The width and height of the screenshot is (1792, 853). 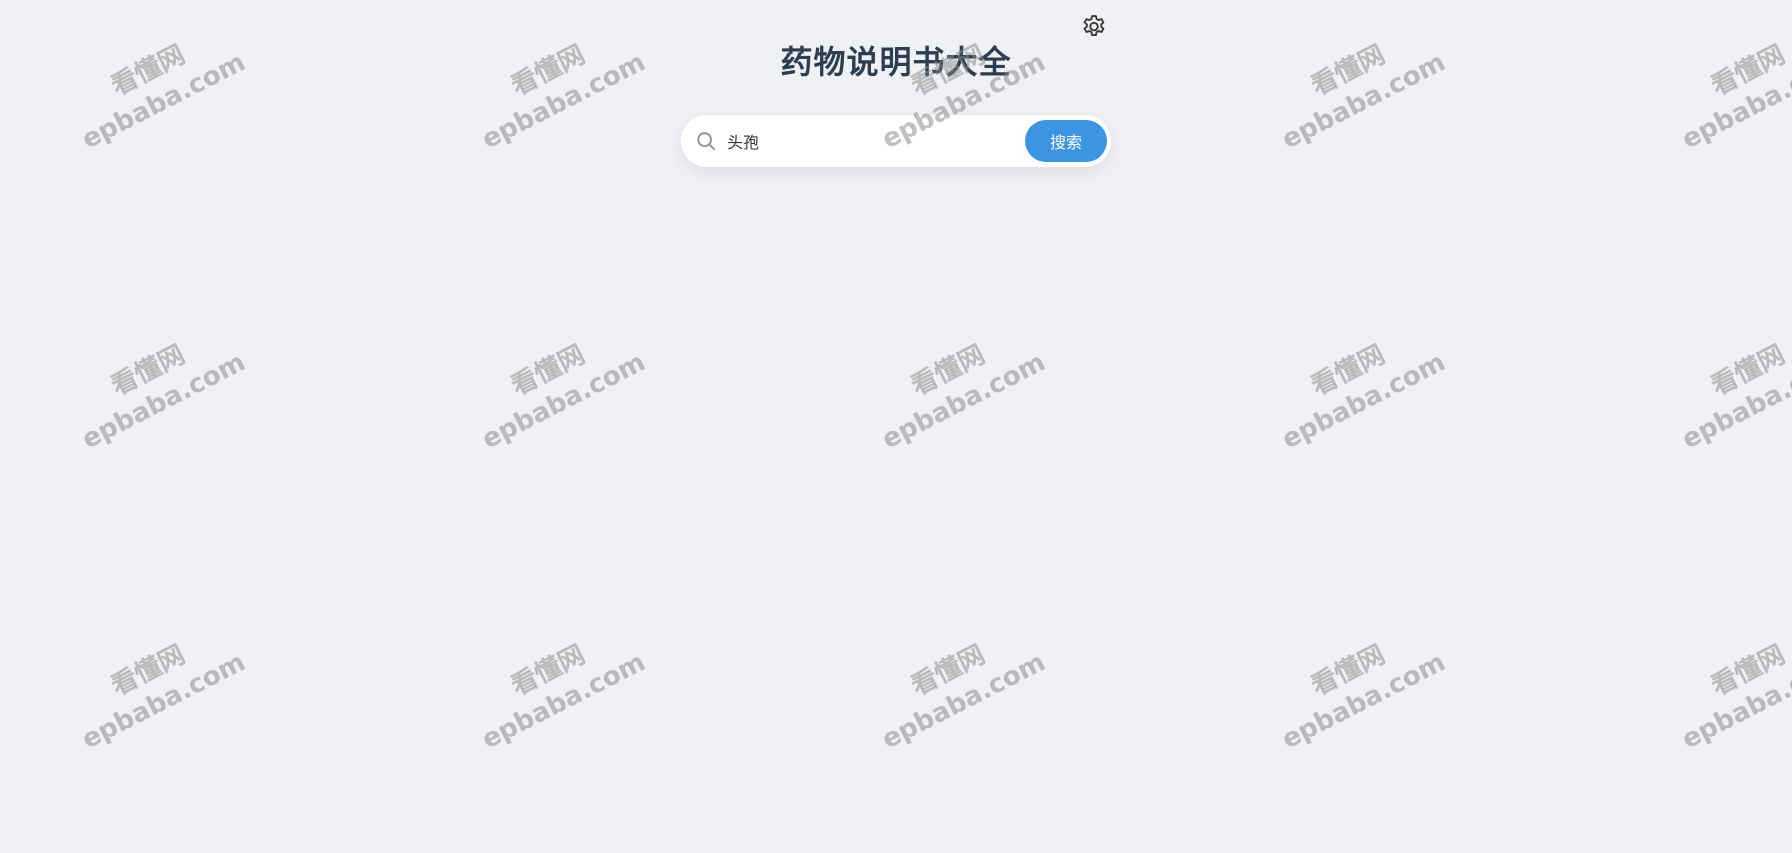 What do you see at coordinates (1066, 141) in the screenshot?
I see `search-button: 搜索` at bounding box center [1066, 141].